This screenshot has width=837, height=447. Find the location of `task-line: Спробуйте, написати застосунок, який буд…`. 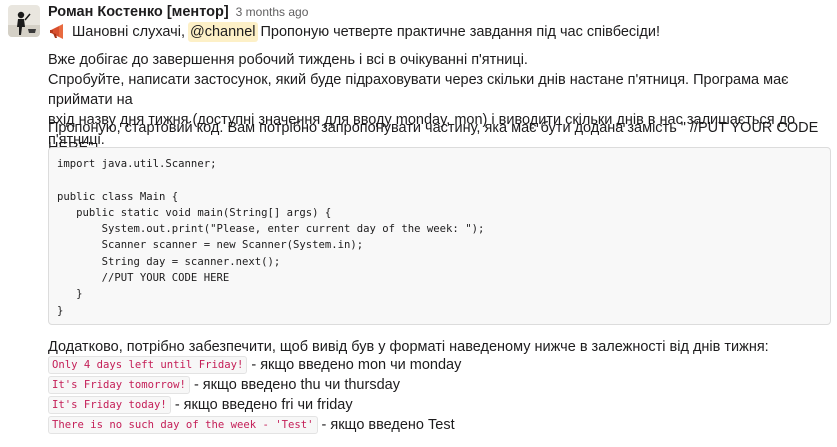

task-line: Спробуйте, написати застосунок, який буд… is located at coordinates (418, 90).